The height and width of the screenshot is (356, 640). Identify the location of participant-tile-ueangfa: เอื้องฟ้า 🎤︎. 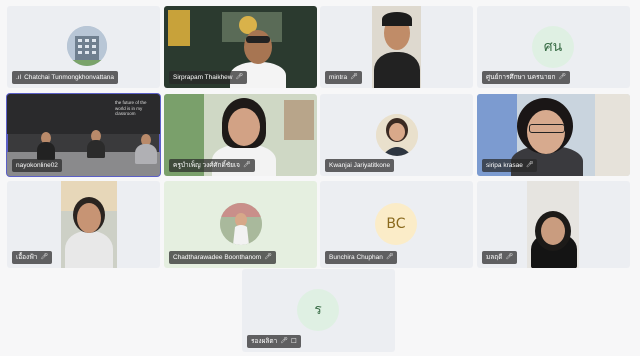
(83, 224).